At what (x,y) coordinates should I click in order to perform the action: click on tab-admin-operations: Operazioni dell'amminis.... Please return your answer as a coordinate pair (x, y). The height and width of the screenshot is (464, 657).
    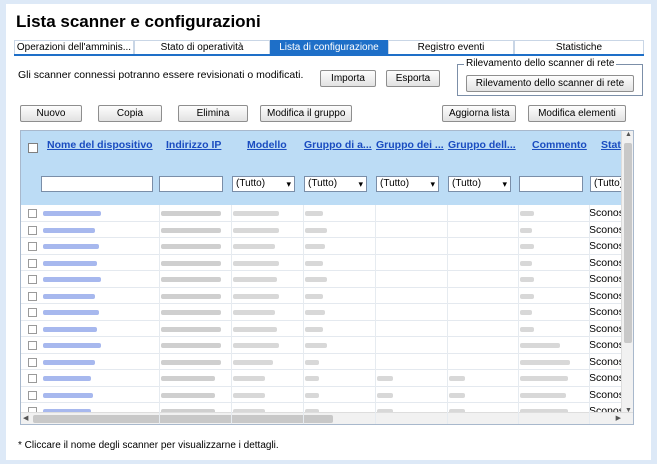
    Looking at the image, I should click on (74, 47).